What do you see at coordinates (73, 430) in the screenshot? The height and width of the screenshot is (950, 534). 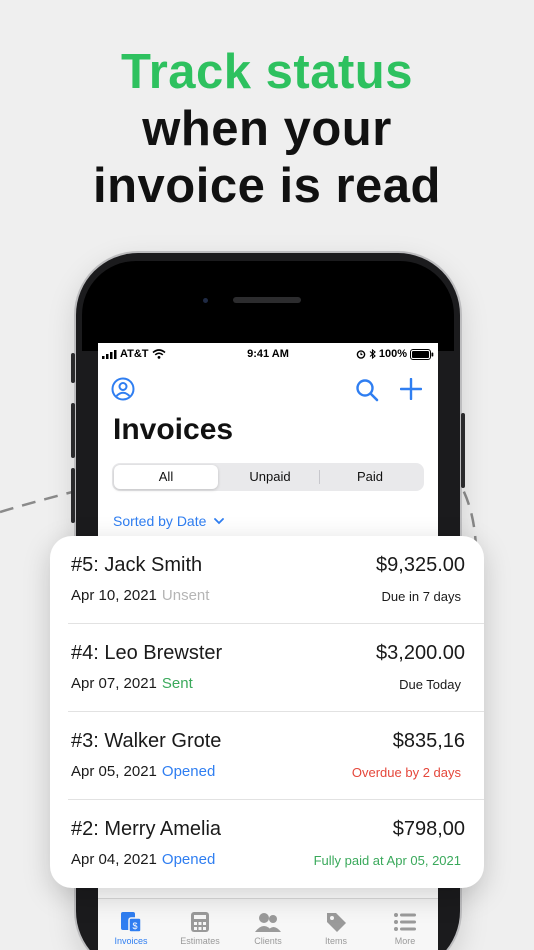 I see `volume-up-button` at bounding box center [73, 430].